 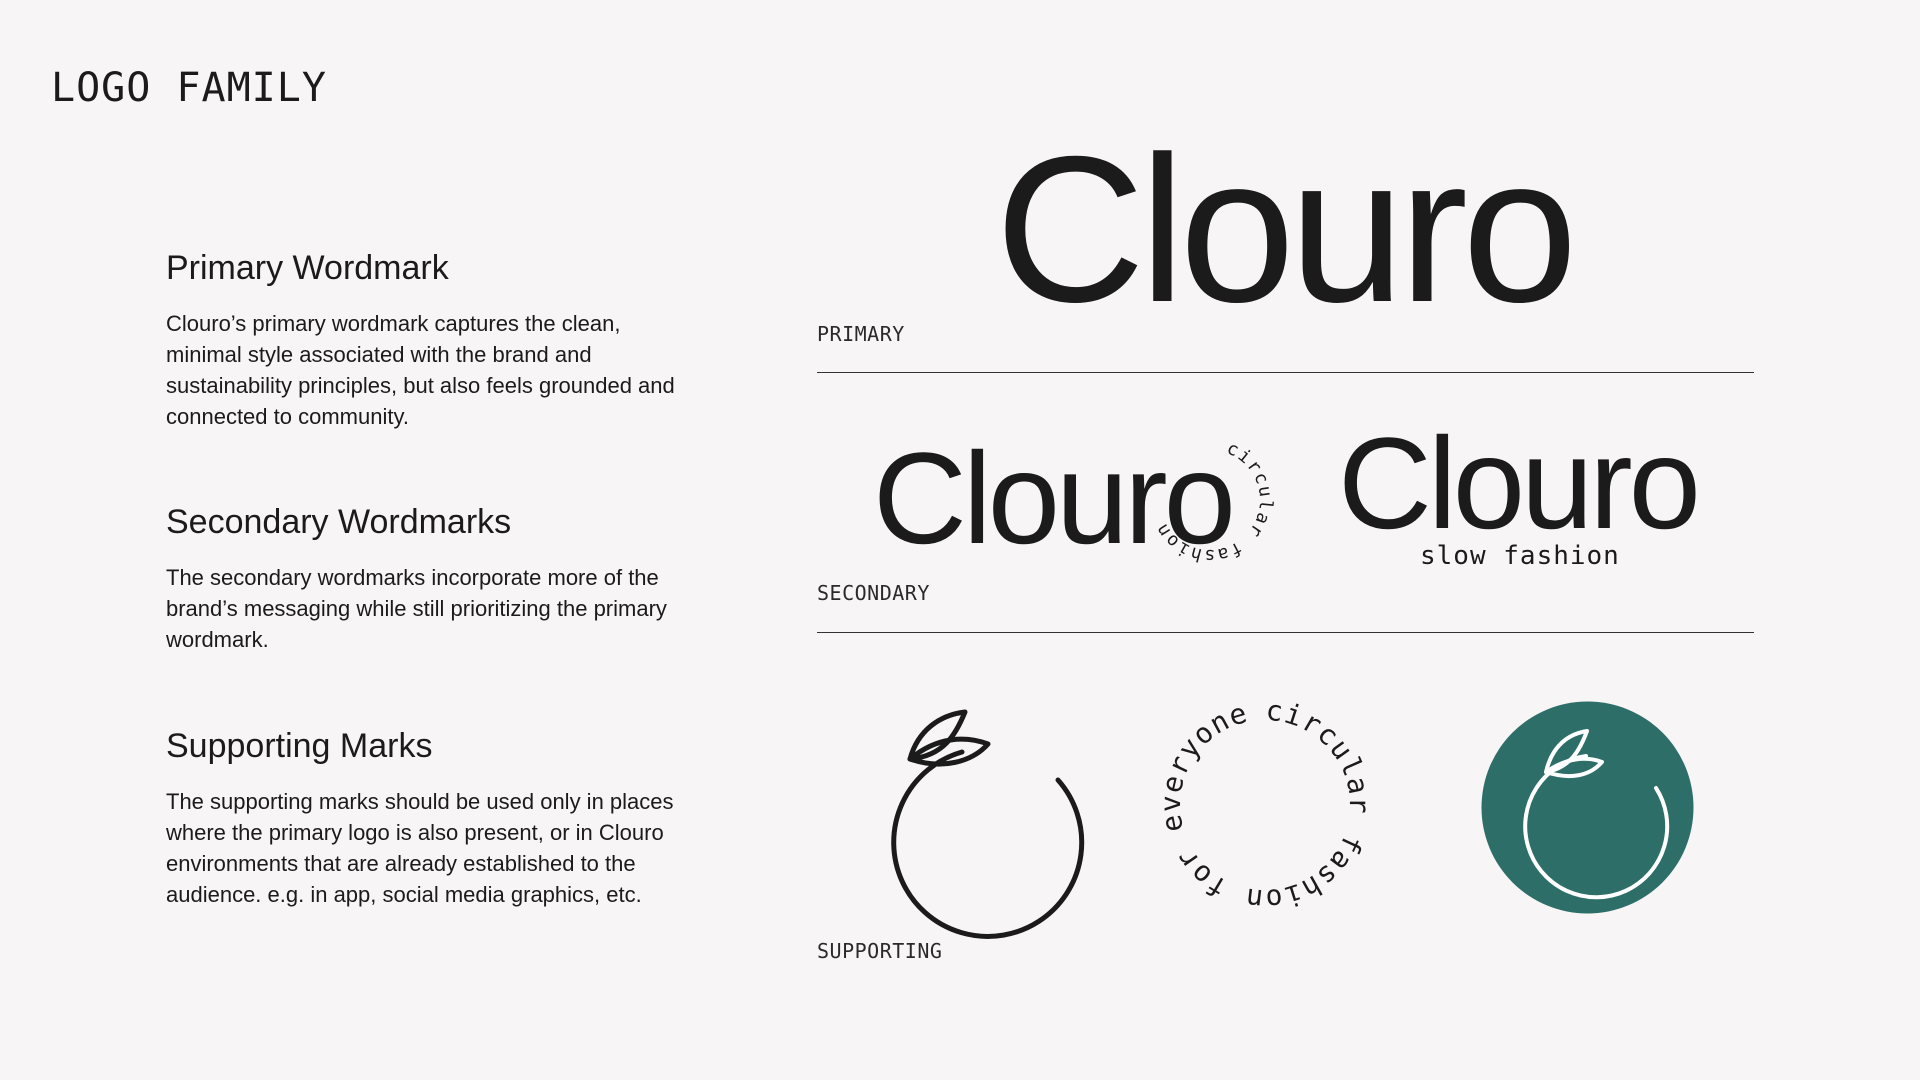 I want to click on badge-arc-textpath: circular fashion, so click(x=1213, y=502).